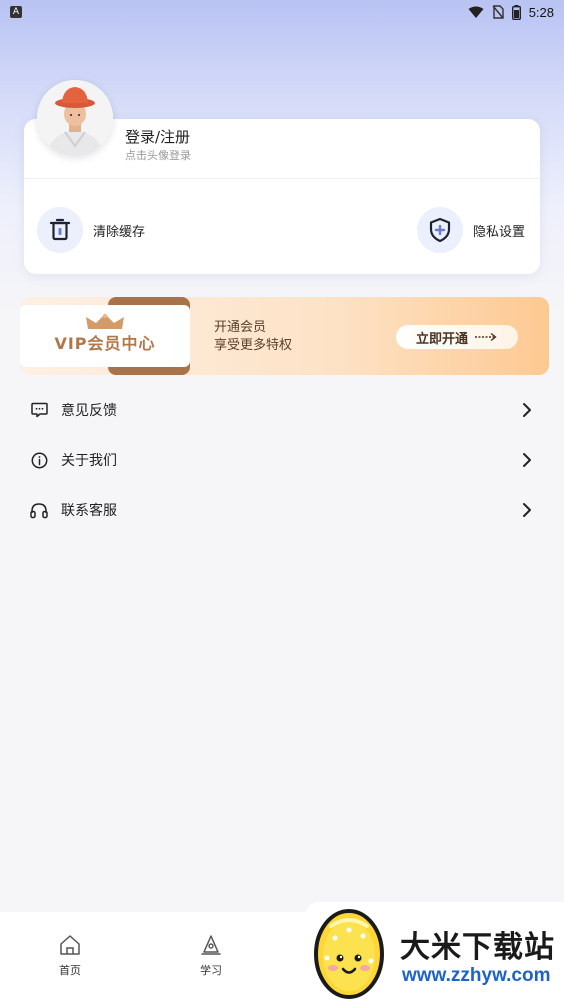 This screenshot has height=1002, width=564. I want to click on login-hint: 点击头像登录, so click(158, 155).